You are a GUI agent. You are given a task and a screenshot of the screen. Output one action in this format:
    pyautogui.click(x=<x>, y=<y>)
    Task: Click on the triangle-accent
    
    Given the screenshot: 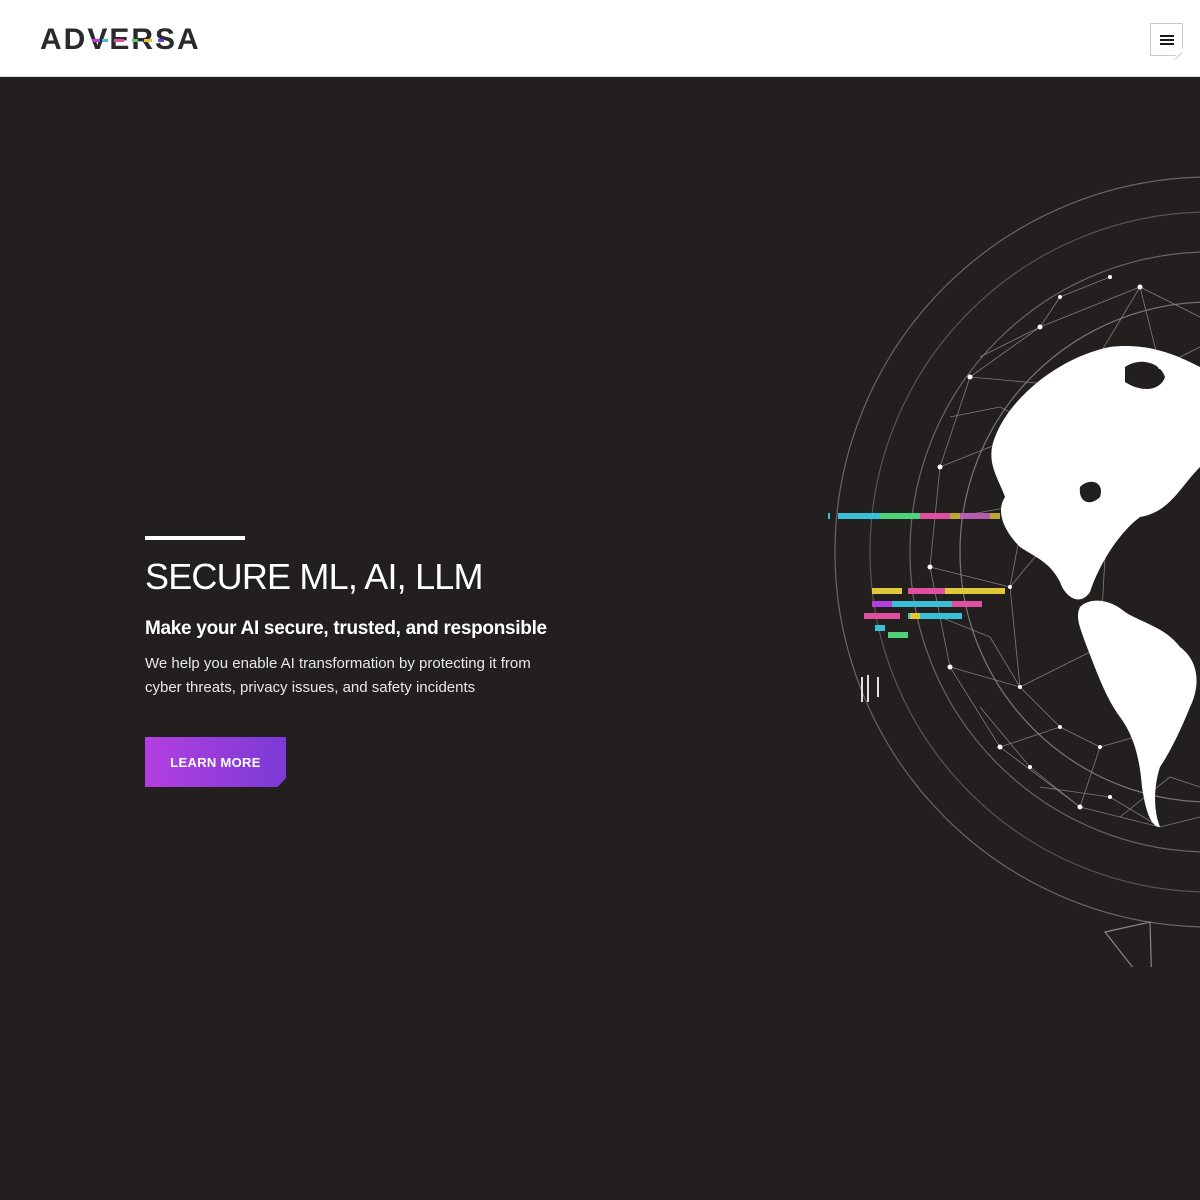 What is the action you would take?
    pyautogui.click(x=1127, y=944)
    